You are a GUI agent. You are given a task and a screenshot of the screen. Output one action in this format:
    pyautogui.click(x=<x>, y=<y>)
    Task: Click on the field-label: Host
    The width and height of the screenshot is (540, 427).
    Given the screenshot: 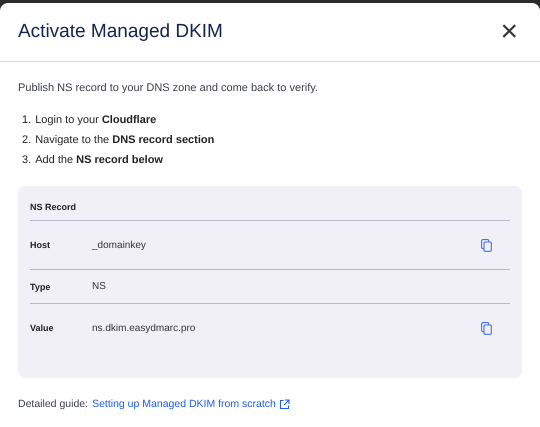 What is the action you would take?
    pyautogui.click(x=40, y=245)
    